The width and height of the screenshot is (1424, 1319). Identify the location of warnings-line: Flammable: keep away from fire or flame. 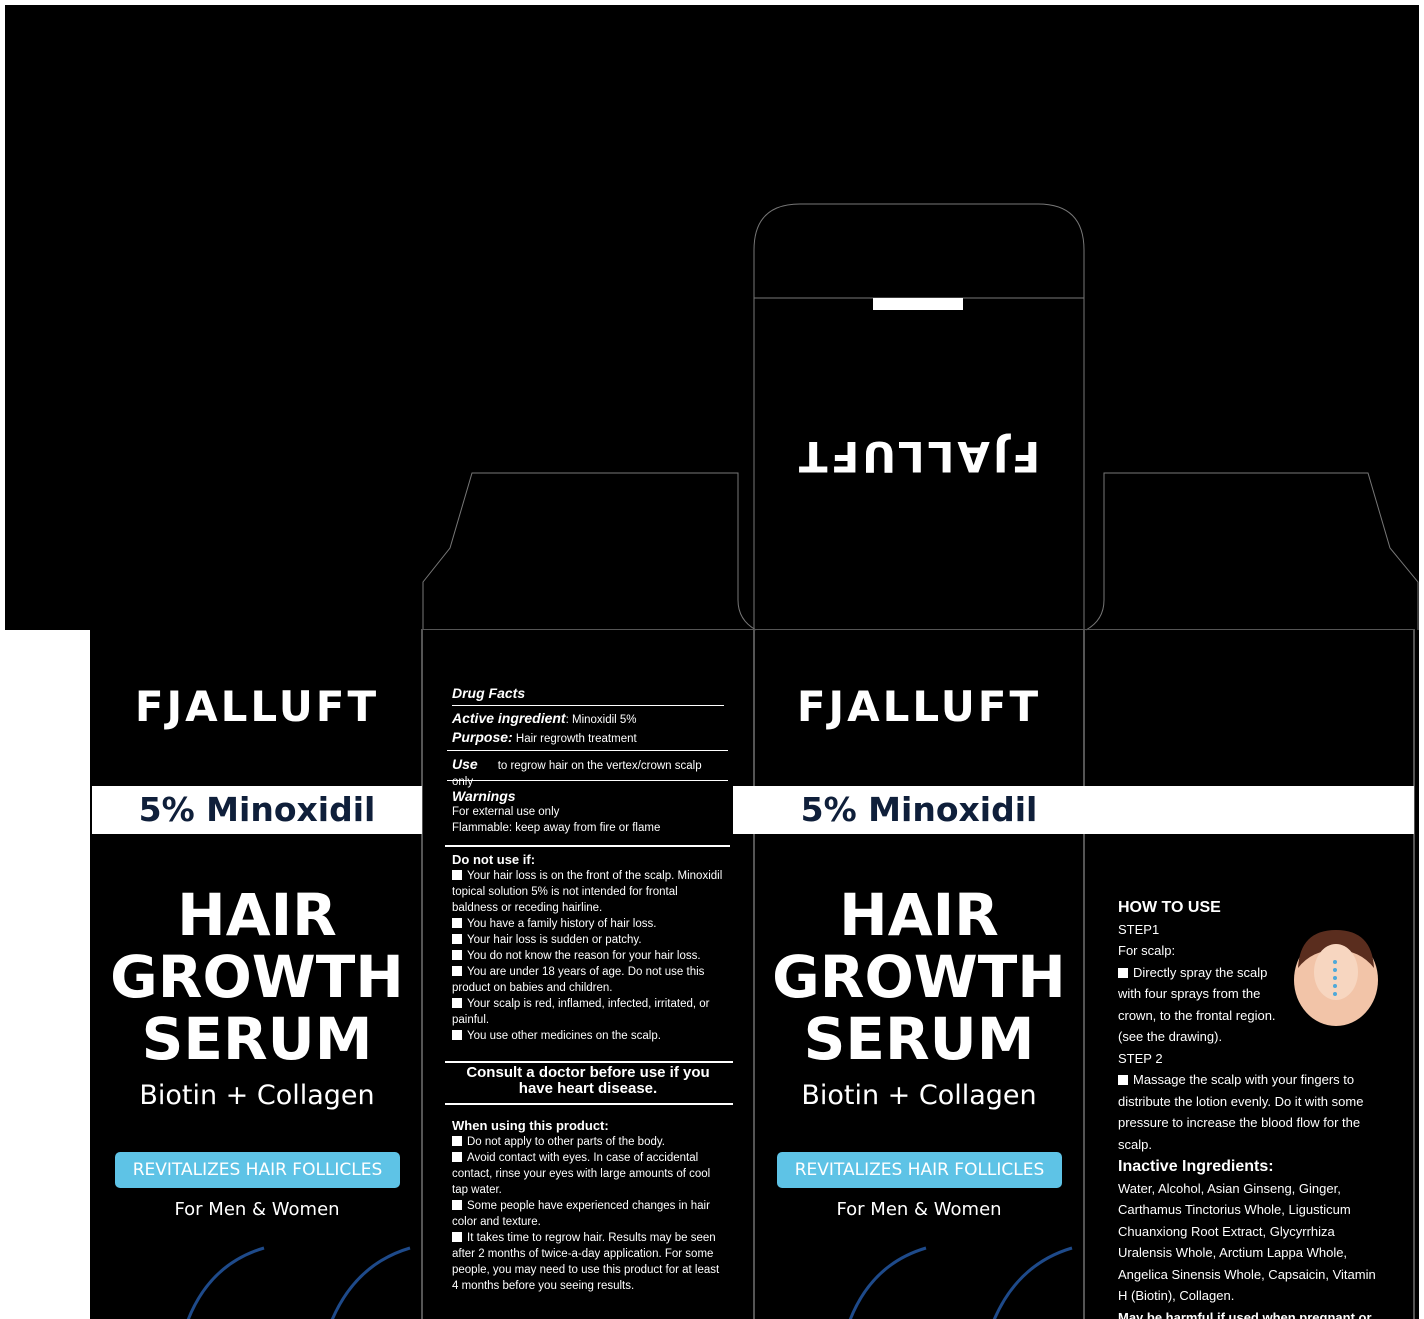
(556, 828).